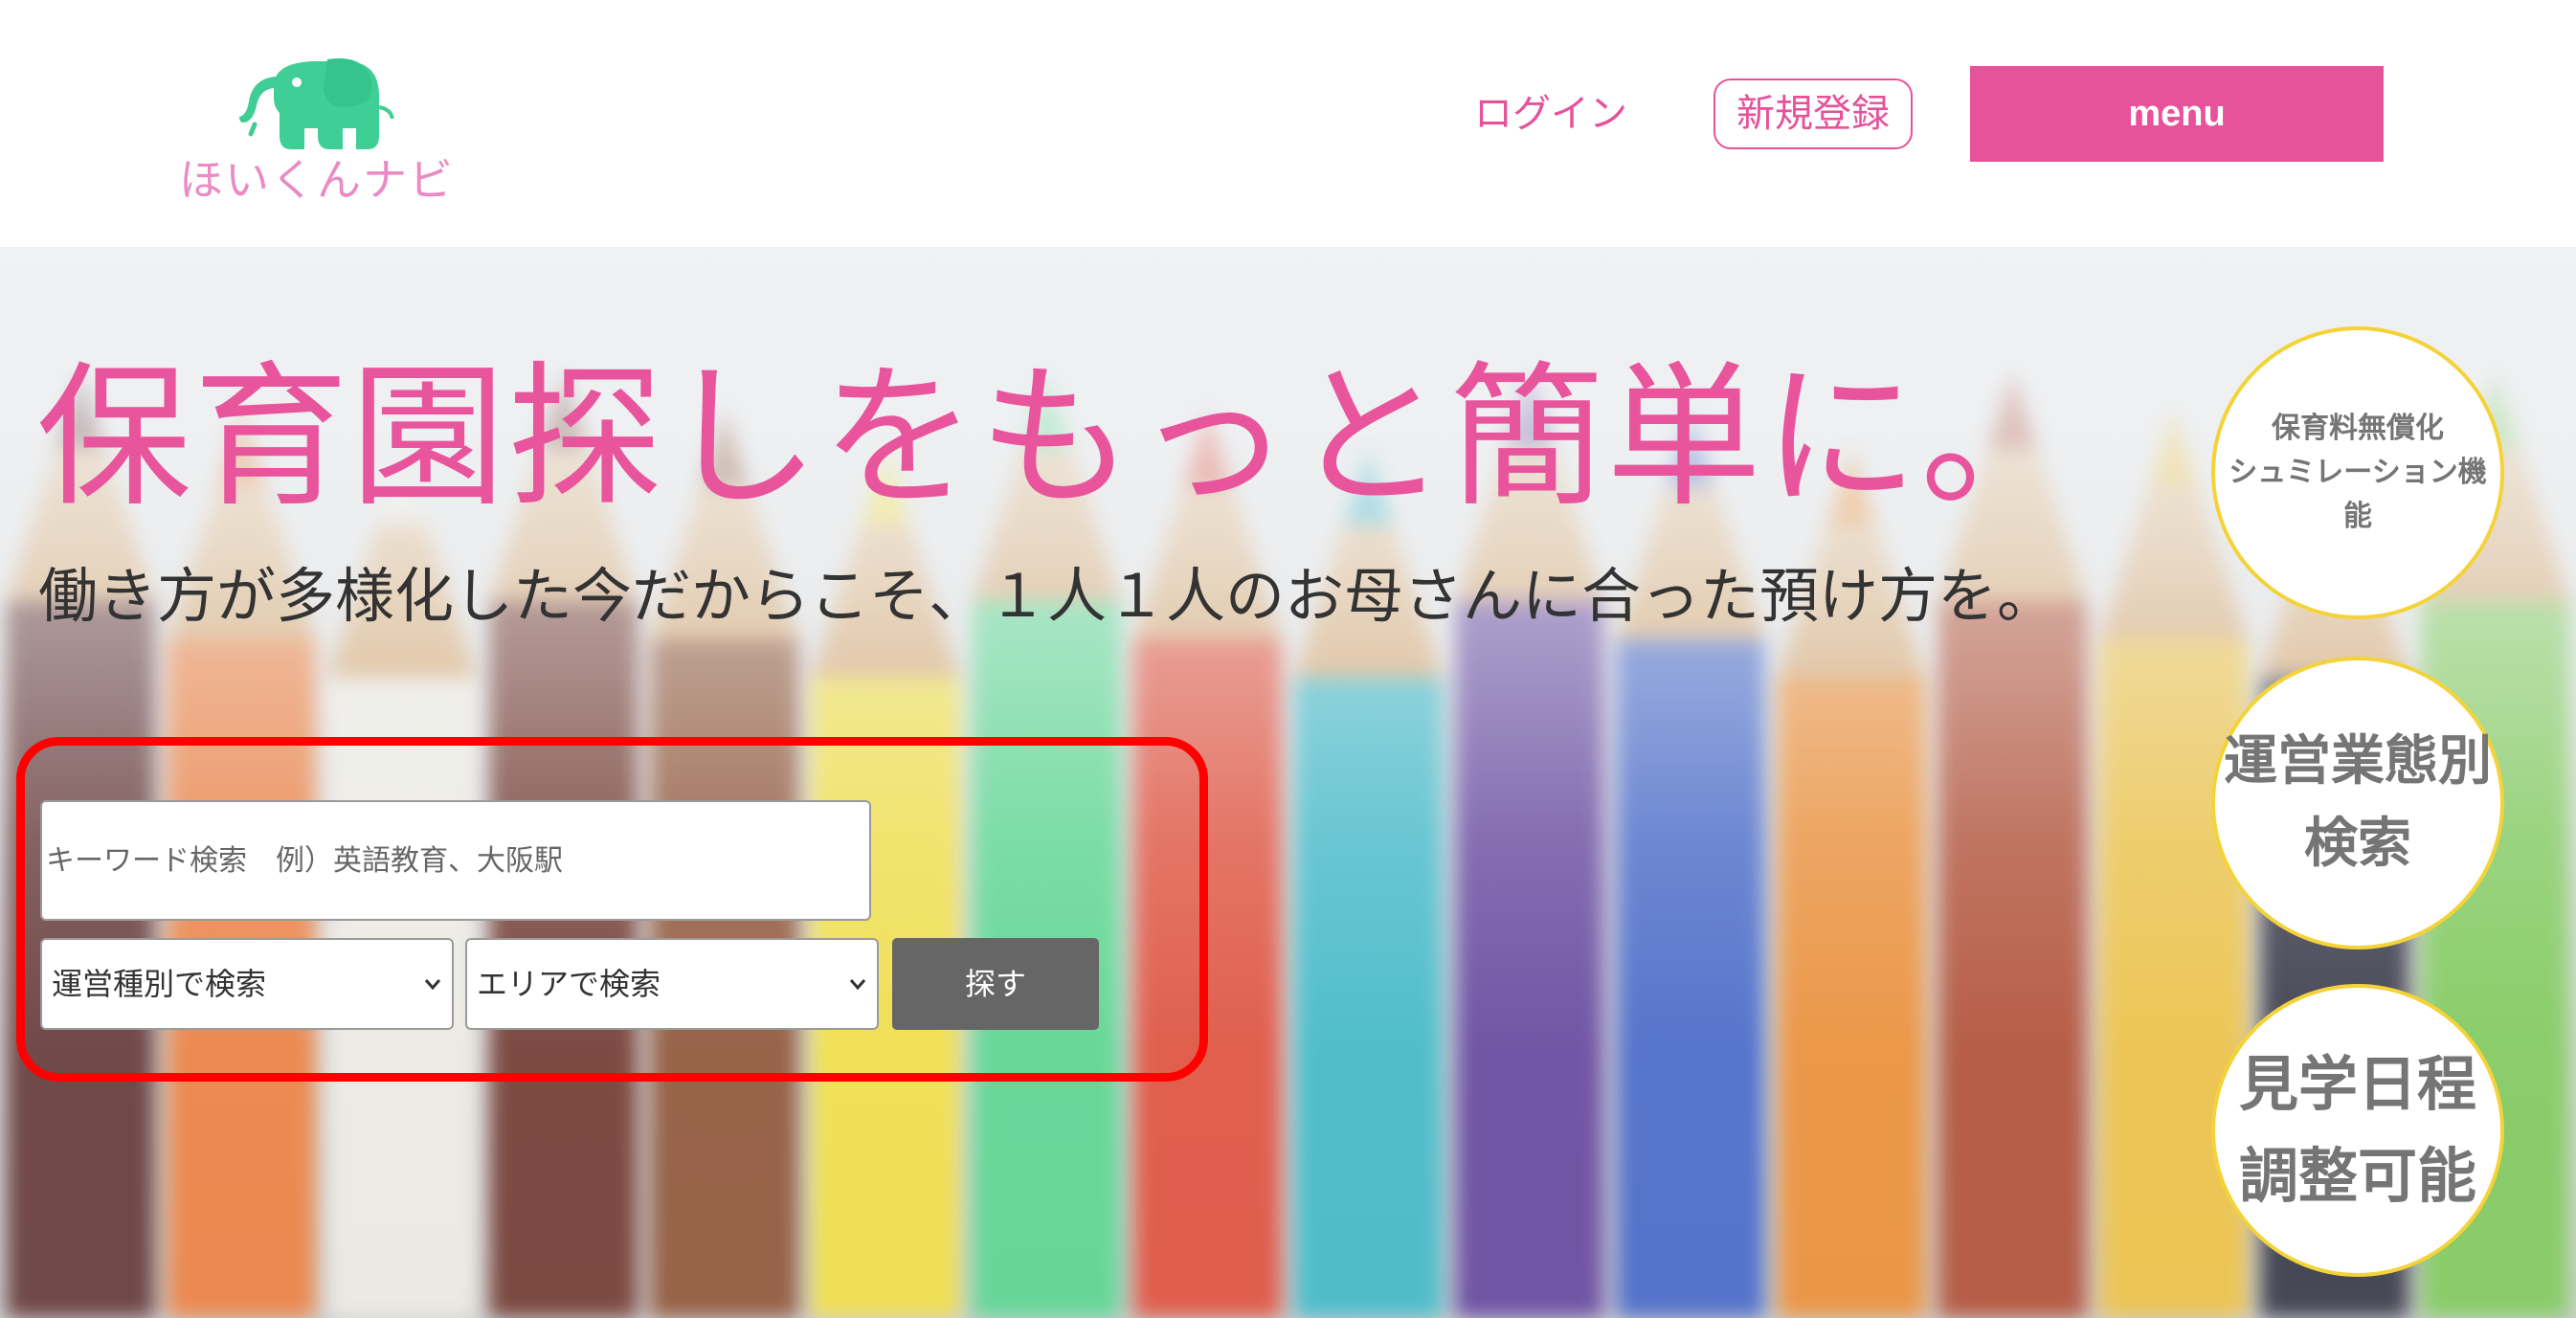 This screenshot has height=1318, width=2576. What do you see at coordinates (1047, 596) in the screenshot?
I see `hero-subline: 働き方が多様化した今だからこそ、１人１人のお母さんに合った預け方を。` at bounding box center [1047, 596].